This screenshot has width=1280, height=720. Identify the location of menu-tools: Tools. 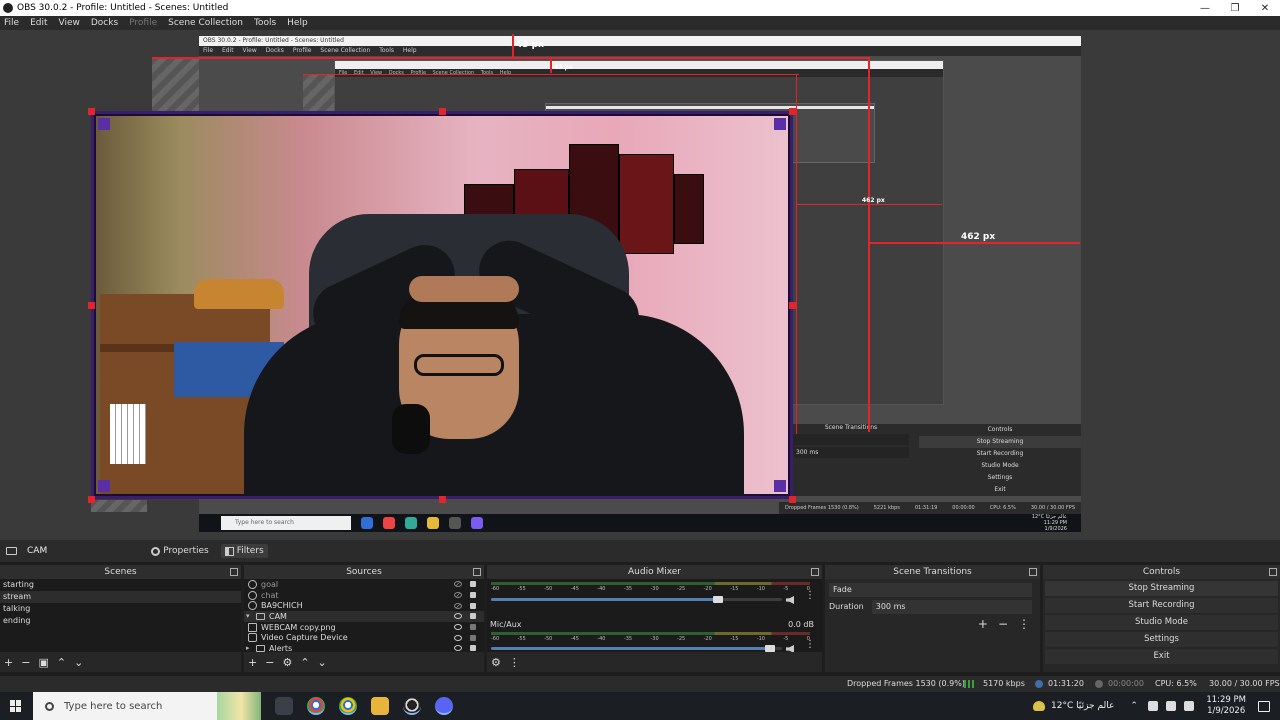
(265, 23).